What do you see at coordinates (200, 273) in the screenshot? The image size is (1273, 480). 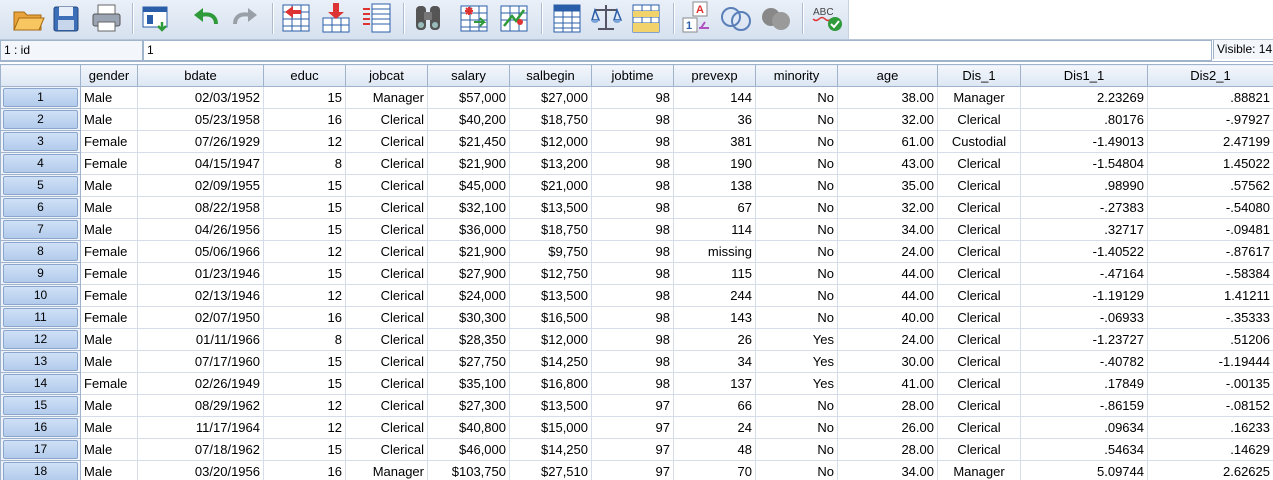 I see `cell-bdate: 01/23/1946` at bounding box center [200, 273].